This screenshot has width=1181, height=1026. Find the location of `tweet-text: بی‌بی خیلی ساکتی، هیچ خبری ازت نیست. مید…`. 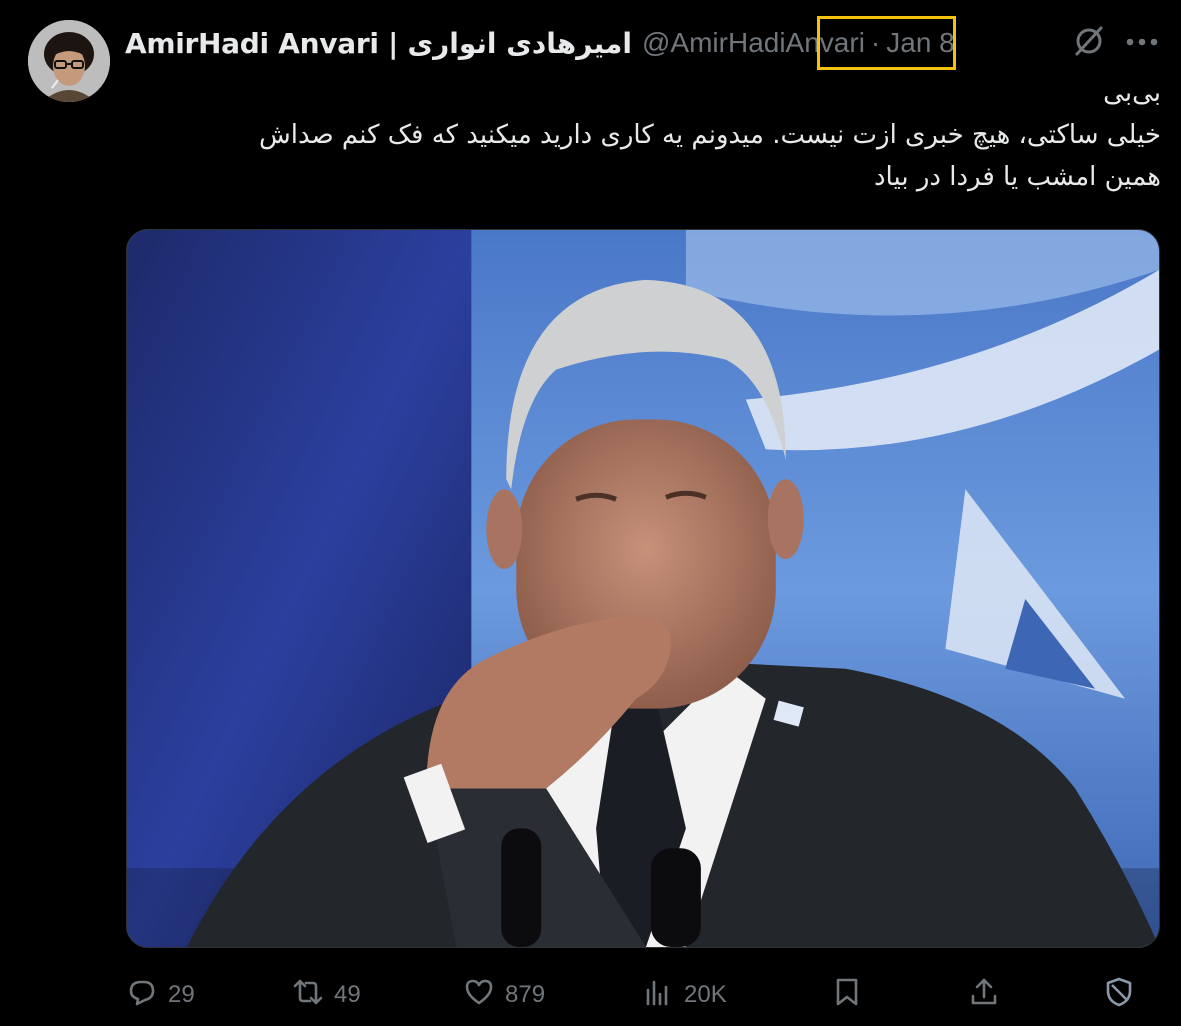

tweet-text: بی‌بی خیلی ساکتی، هیچ خبری ازت نیست. مید… is located at coordinates (651, 135).